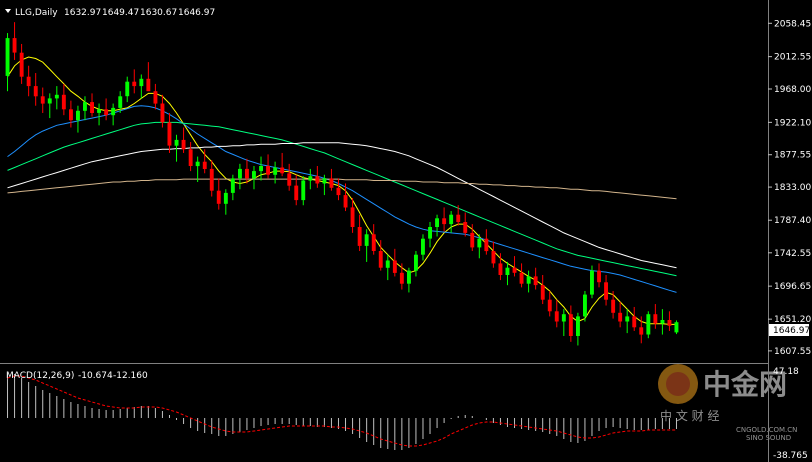 The height and width of the screenshot is (462, 812). What do you see at coordinates (792, 287) in the screenshot?
I see `axis-tick-label: 1696.65` at bounding box center [792, 287].